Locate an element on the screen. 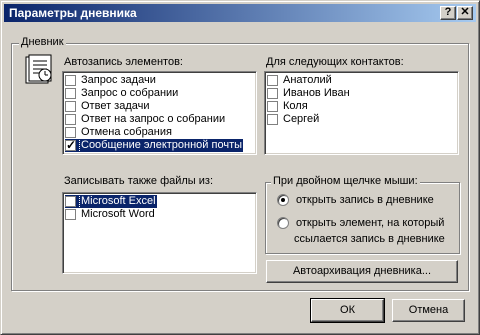 Image resolution: width=480 pixels, height=335 pixels. contacts-label: Для следующих контактов: is located at coordinates (335, 62).